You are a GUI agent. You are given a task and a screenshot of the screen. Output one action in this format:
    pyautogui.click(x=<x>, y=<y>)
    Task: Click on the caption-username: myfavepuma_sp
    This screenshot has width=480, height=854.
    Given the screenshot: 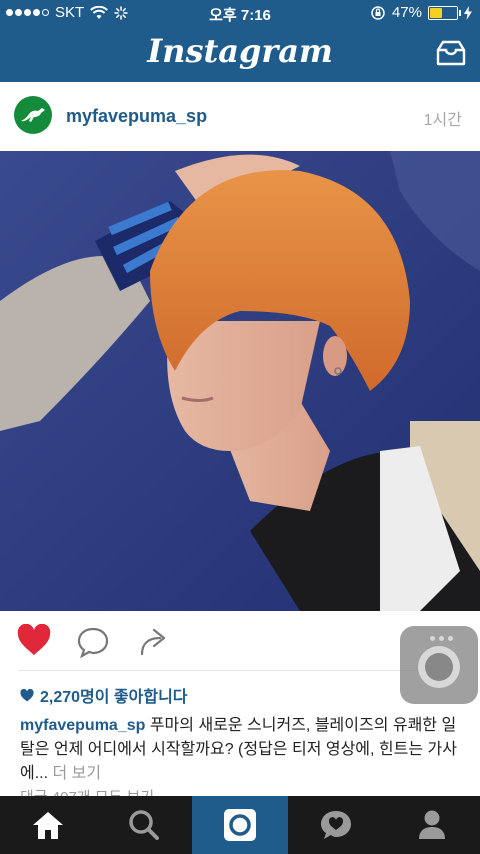 What is the action you would take?
    pyautogui.click(x=82, y=725)
    